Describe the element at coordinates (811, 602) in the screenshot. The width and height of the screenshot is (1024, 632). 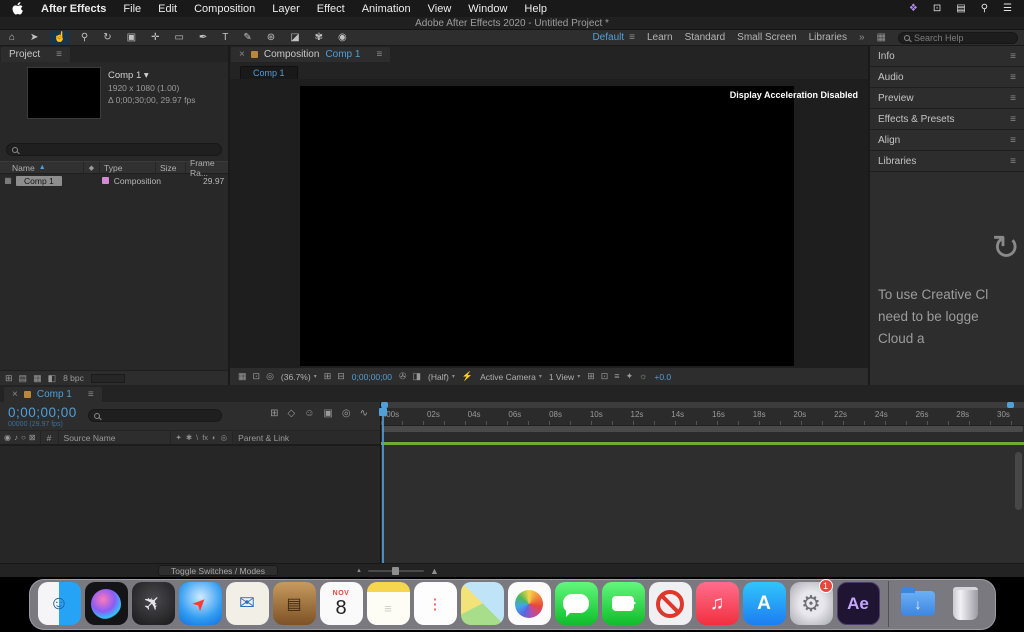
I see `system-preferences: ⚙ 1` at that location.